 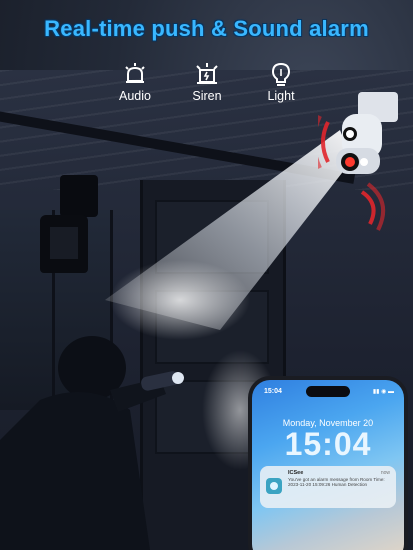 What do you see at coordinates (135, 75) in the screenshot?
I see `alarm-bell-icon` at bounding box center [135, 75].